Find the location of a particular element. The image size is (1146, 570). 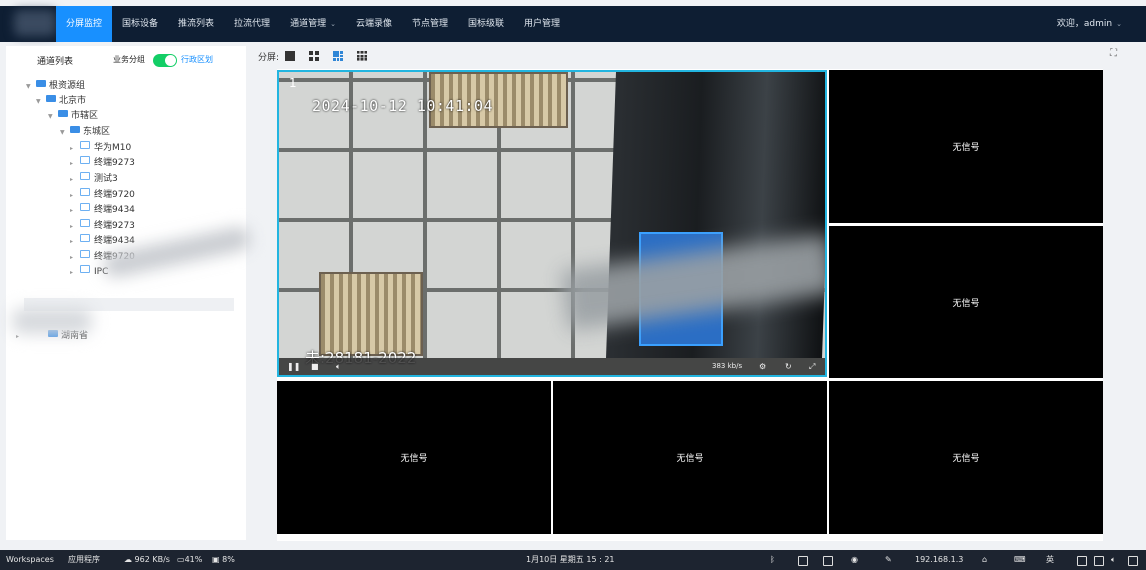

group-label: 业务分组 is located at coordinates (129, 59).